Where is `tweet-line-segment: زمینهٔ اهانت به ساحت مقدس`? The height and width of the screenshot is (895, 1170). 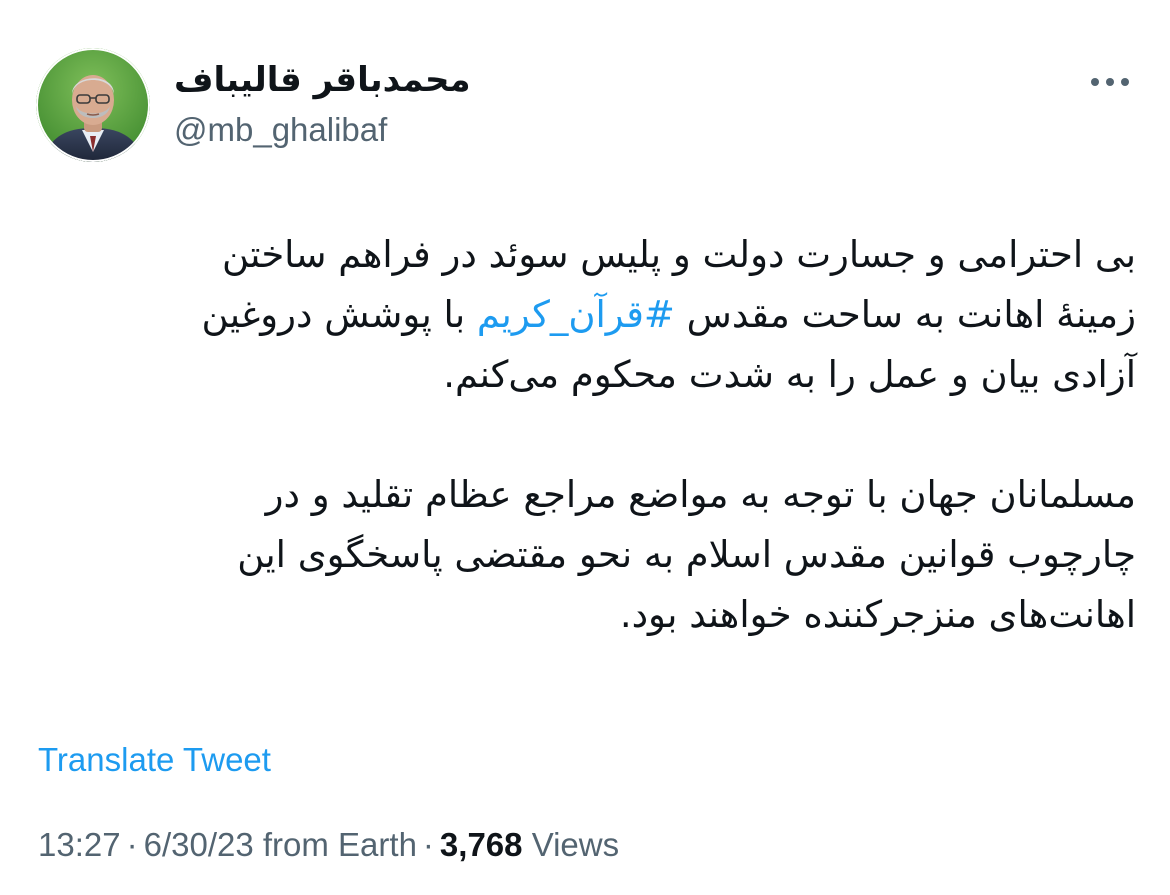 tweet-line-segment: زمینهٔ اهانت به ساحت مقدس is located at coordinates (905, 314).